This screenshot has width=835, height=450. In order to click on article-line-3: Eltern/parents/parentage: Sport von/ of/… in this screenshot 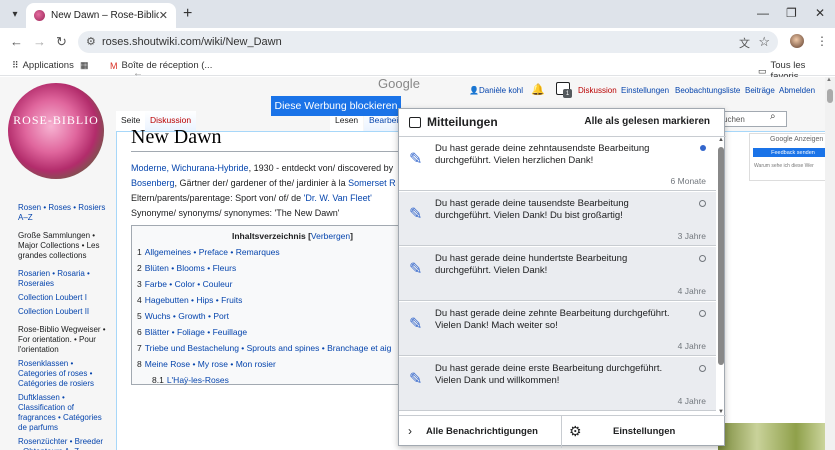, I will do `click(251, 198)`.